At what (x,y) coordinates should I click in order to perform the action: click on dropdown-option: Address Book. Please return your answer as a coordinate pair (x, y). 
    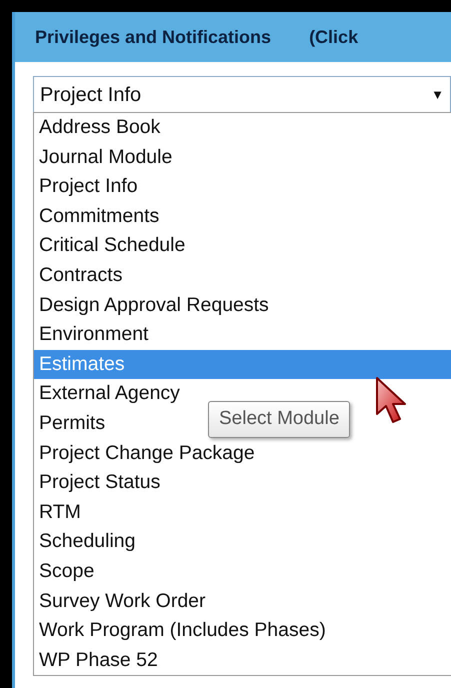
    Looking at the image, I should click on (99, 128).